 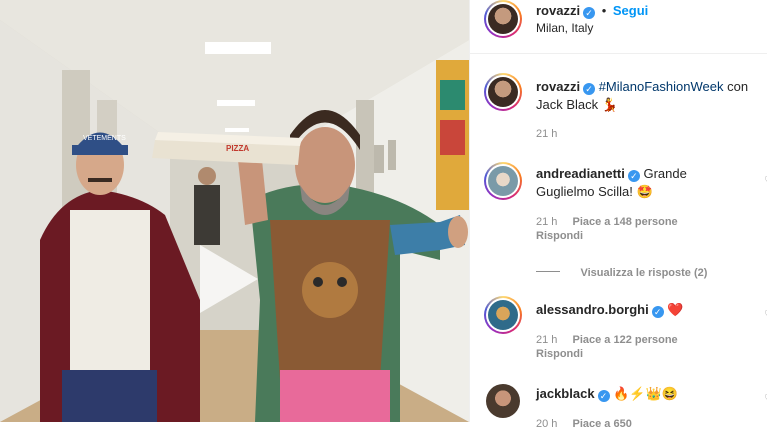 I want to click on author-row: rovazzi ✓ • Segui, so click(x=592, y=11).